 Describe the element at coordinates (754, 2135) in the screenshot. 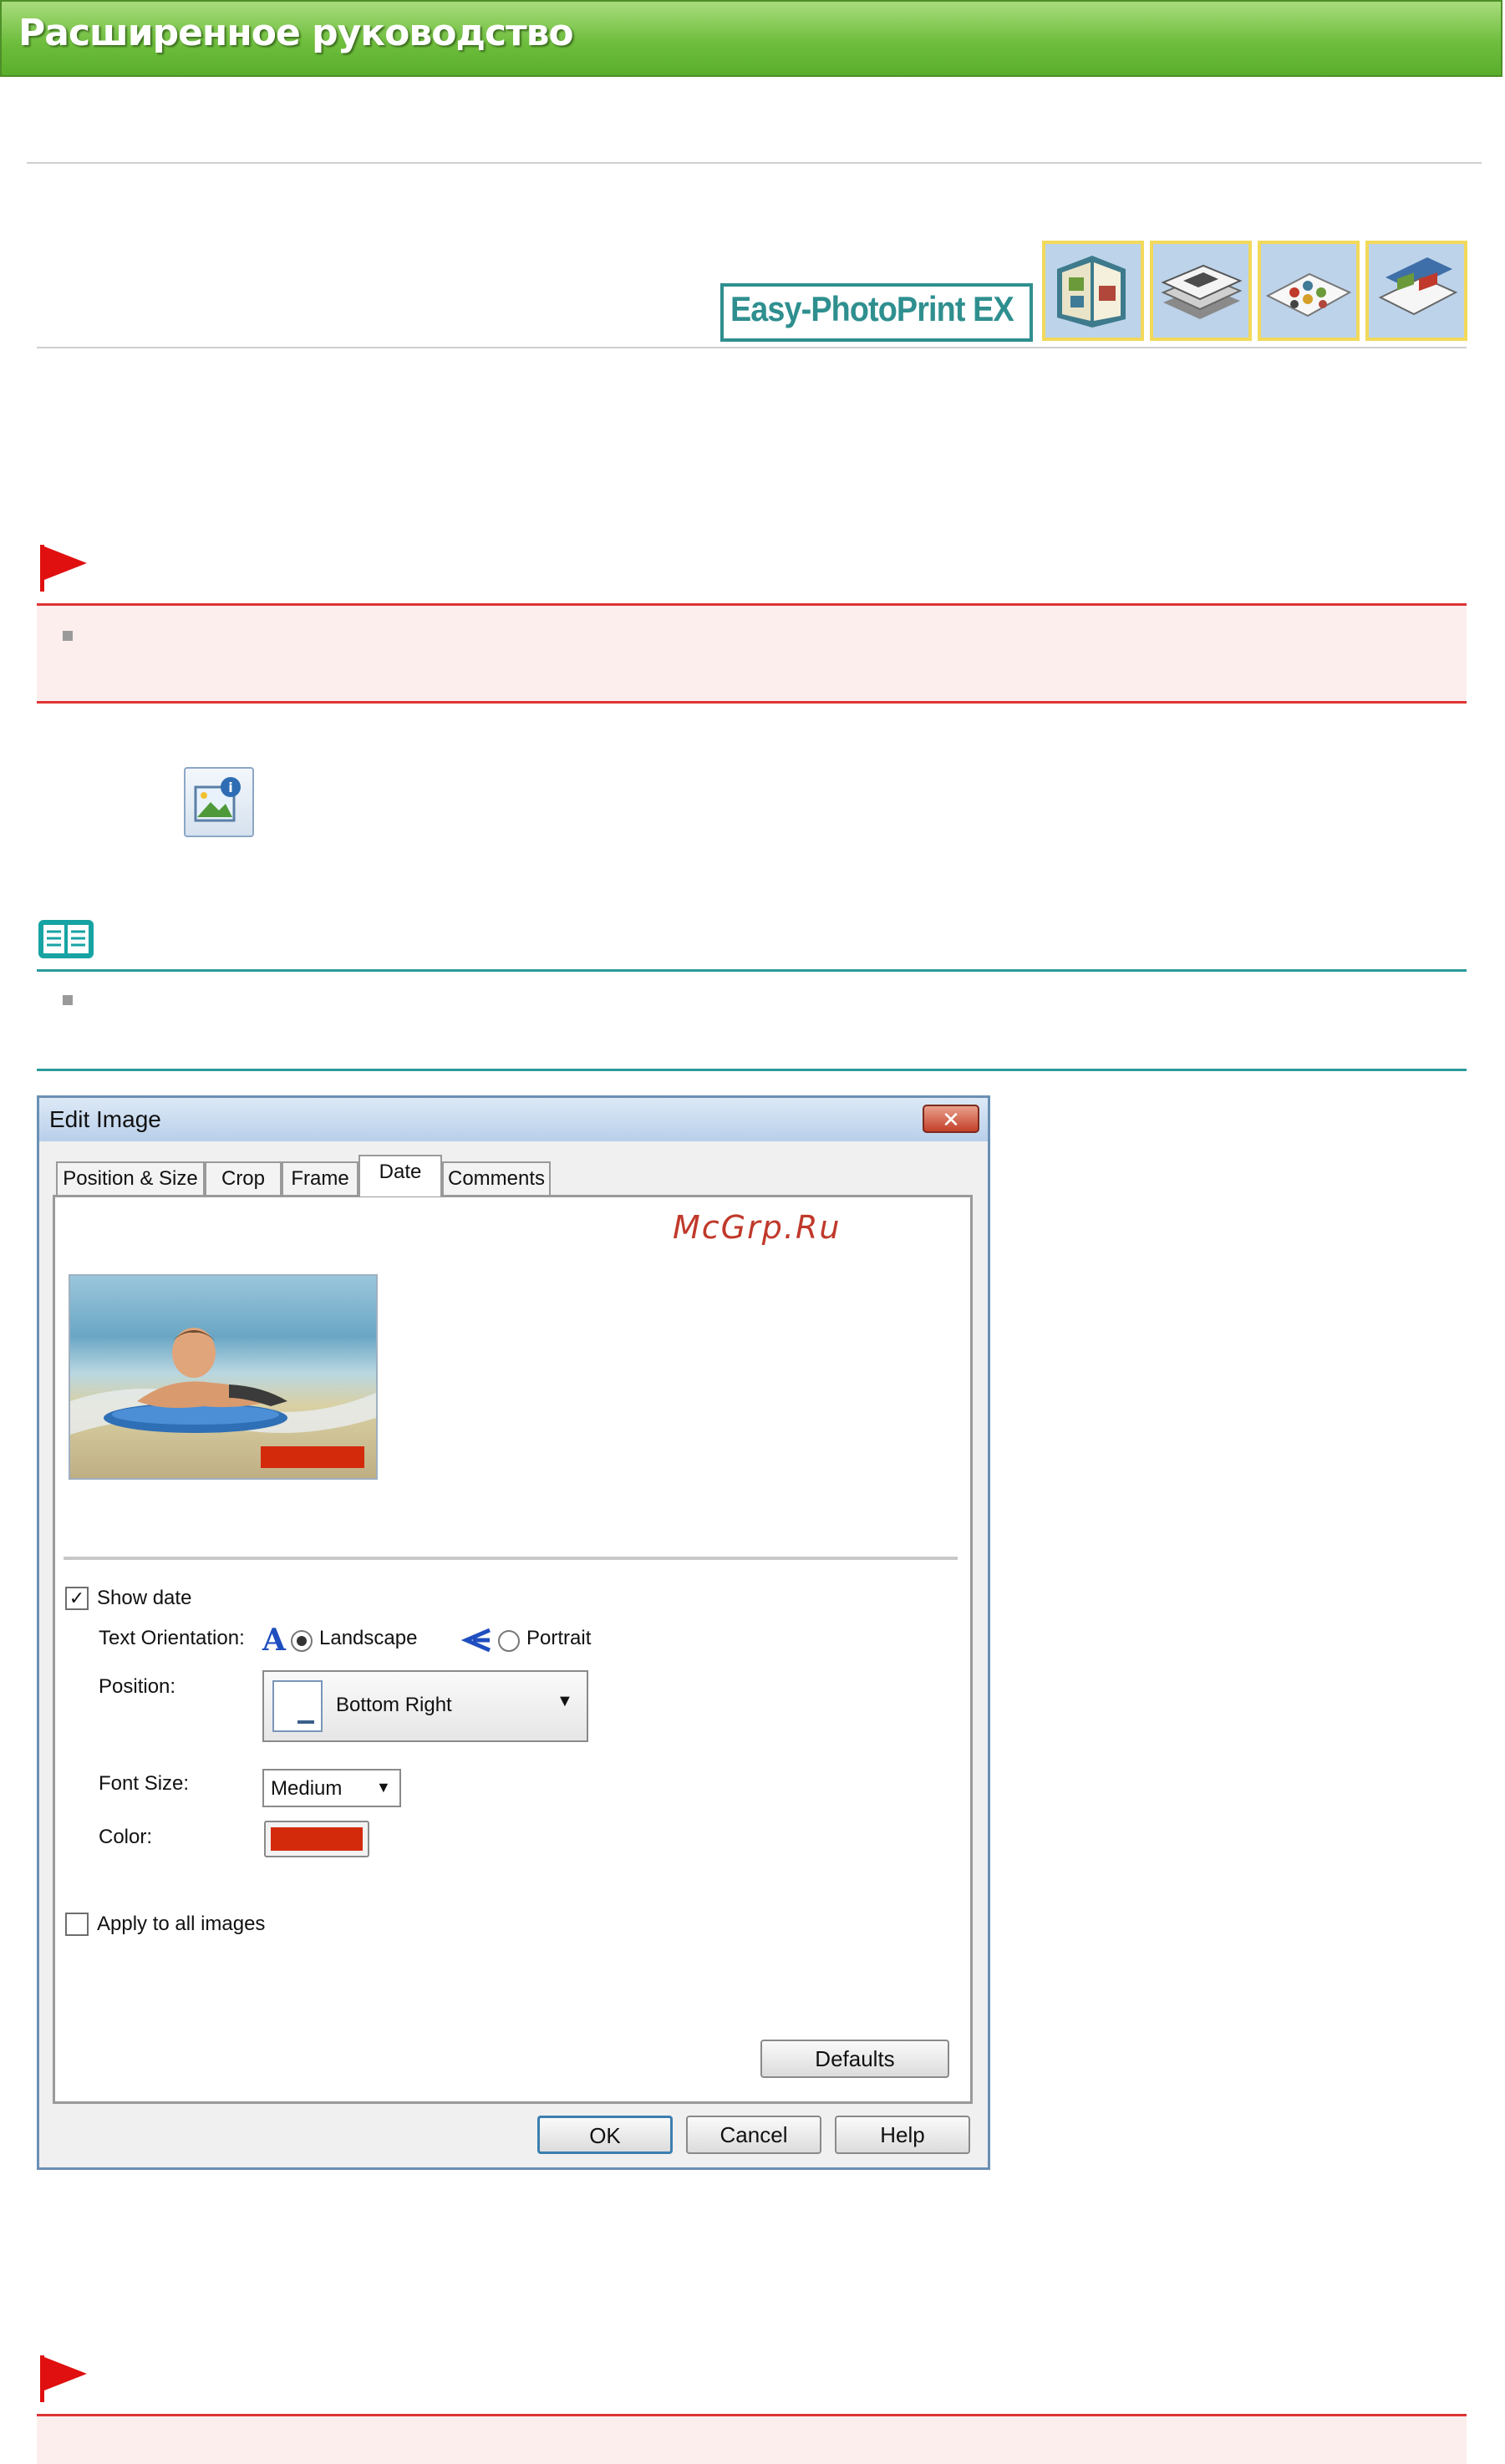

I see `cancel-button: Cancel` at that location.